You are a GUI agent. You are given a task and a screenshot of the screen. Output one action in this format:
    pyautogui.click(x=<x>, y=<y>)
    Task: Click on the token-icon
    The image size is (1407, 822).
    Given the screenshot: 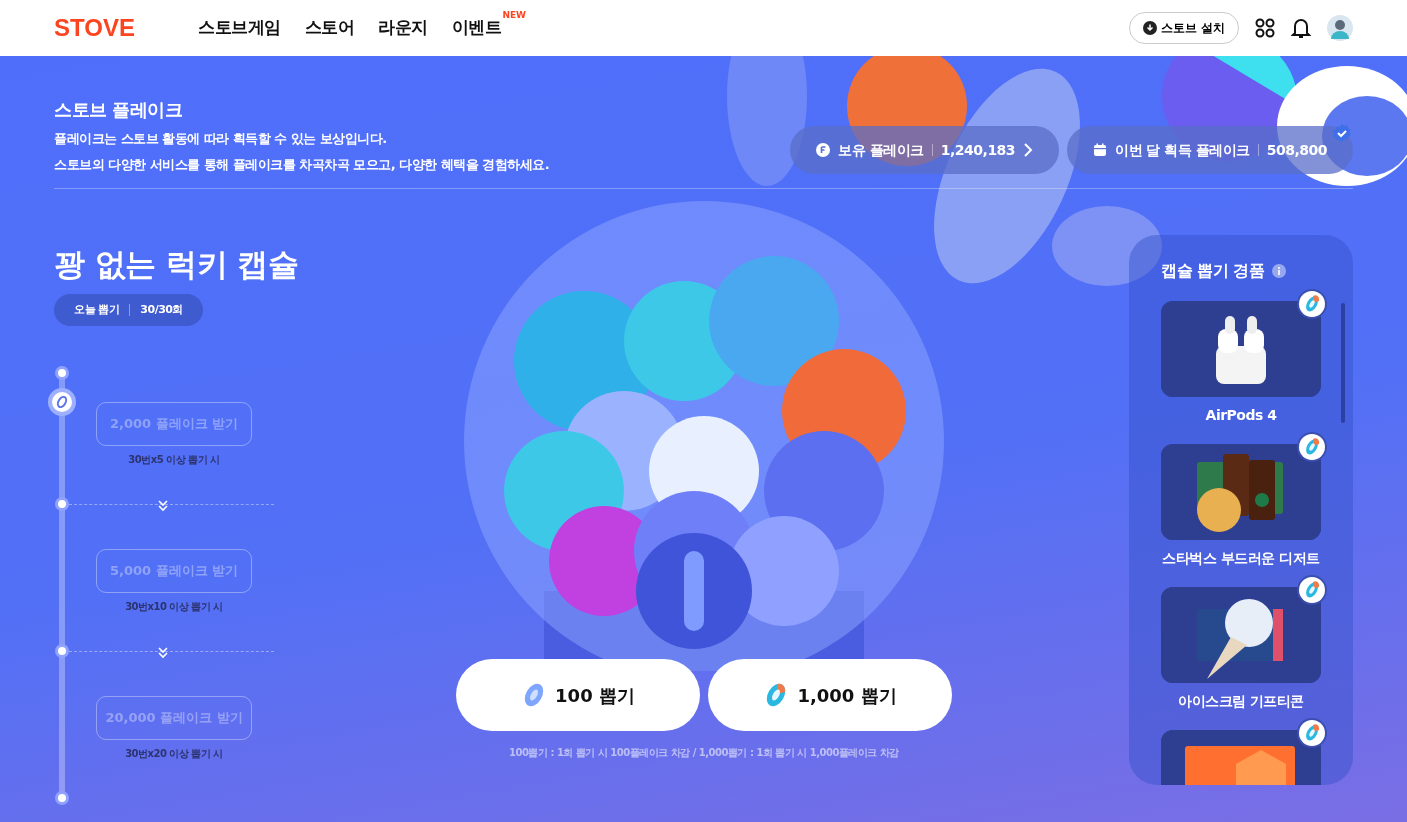 What is the action you would take?
    pyautogui.click(x=62, y=402)
    